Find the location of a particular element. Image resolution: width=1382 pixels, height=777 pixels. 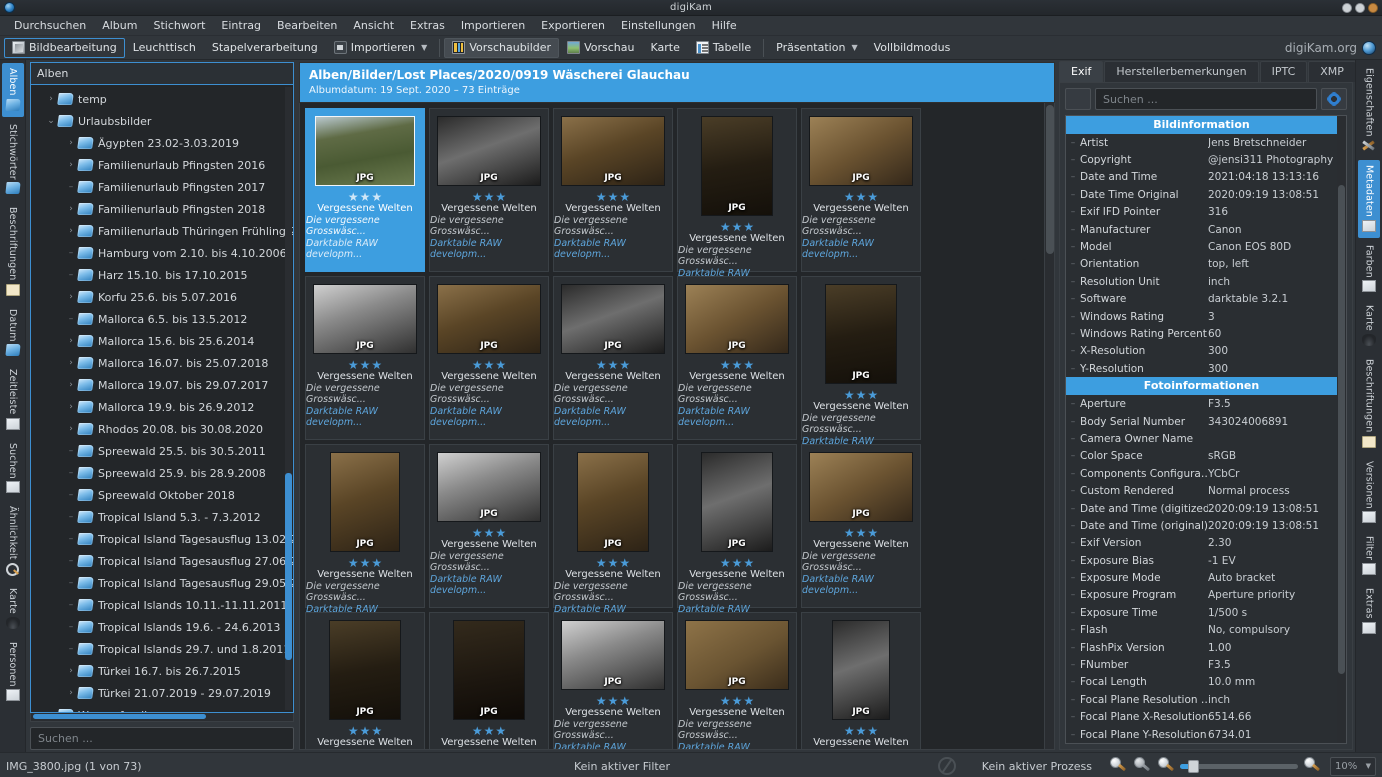

chevron-right-icon: › is located at coordinates (71, 341).